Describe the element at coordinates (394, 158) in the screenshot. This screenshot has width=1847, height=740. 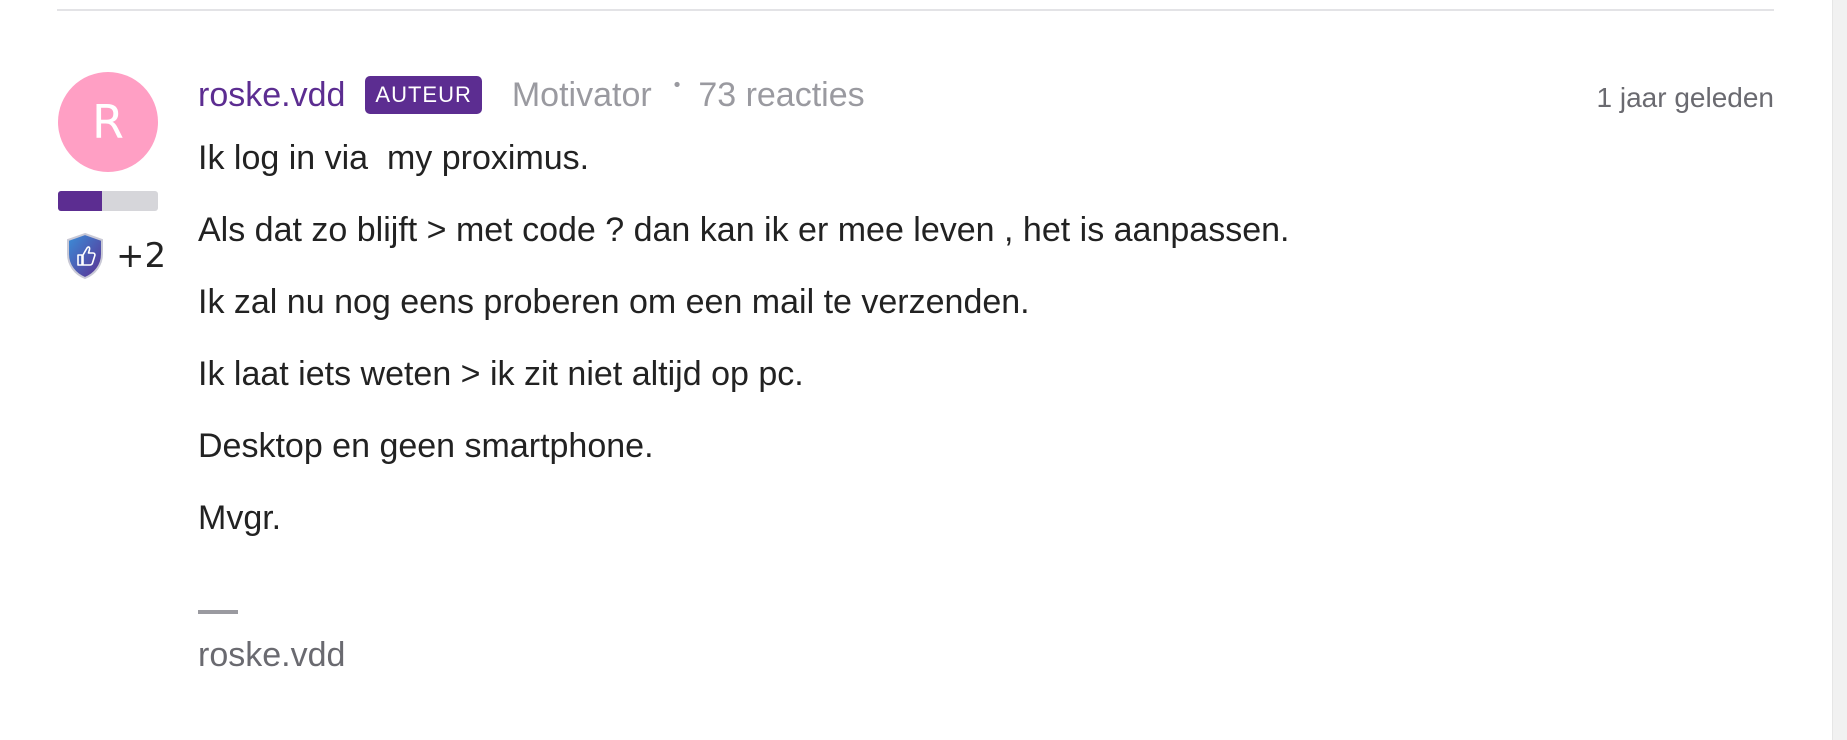
I see `post-body-line: Ik log in via my proximus.` at that location.